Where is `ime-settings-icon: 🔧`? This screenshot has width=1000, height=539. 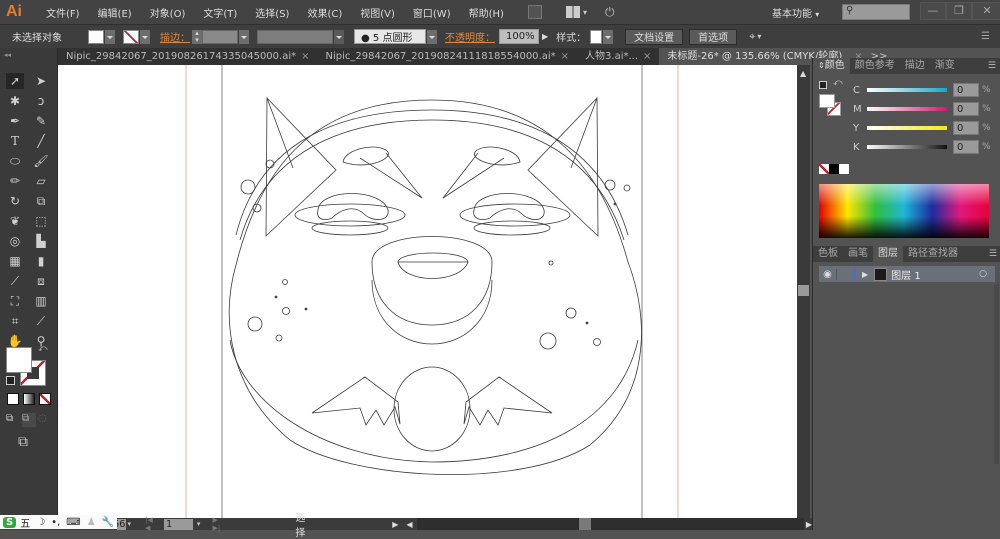 ime-settings-icon: 🔧 is located at coordinates (108, 522).